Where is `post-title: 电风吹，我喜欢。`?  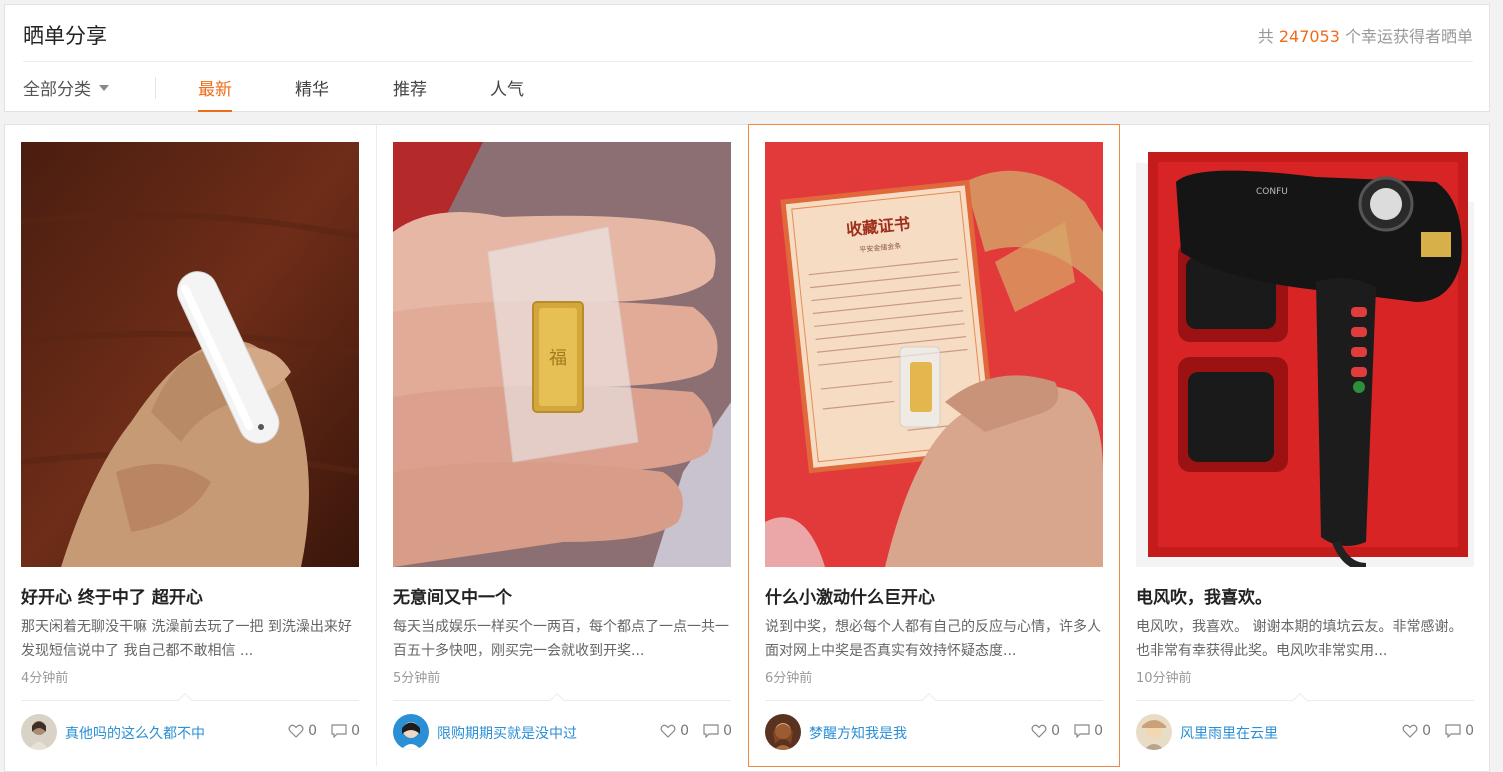
post-title: 电风吹，我喜欢。 is located at coordinates (1204, 595).